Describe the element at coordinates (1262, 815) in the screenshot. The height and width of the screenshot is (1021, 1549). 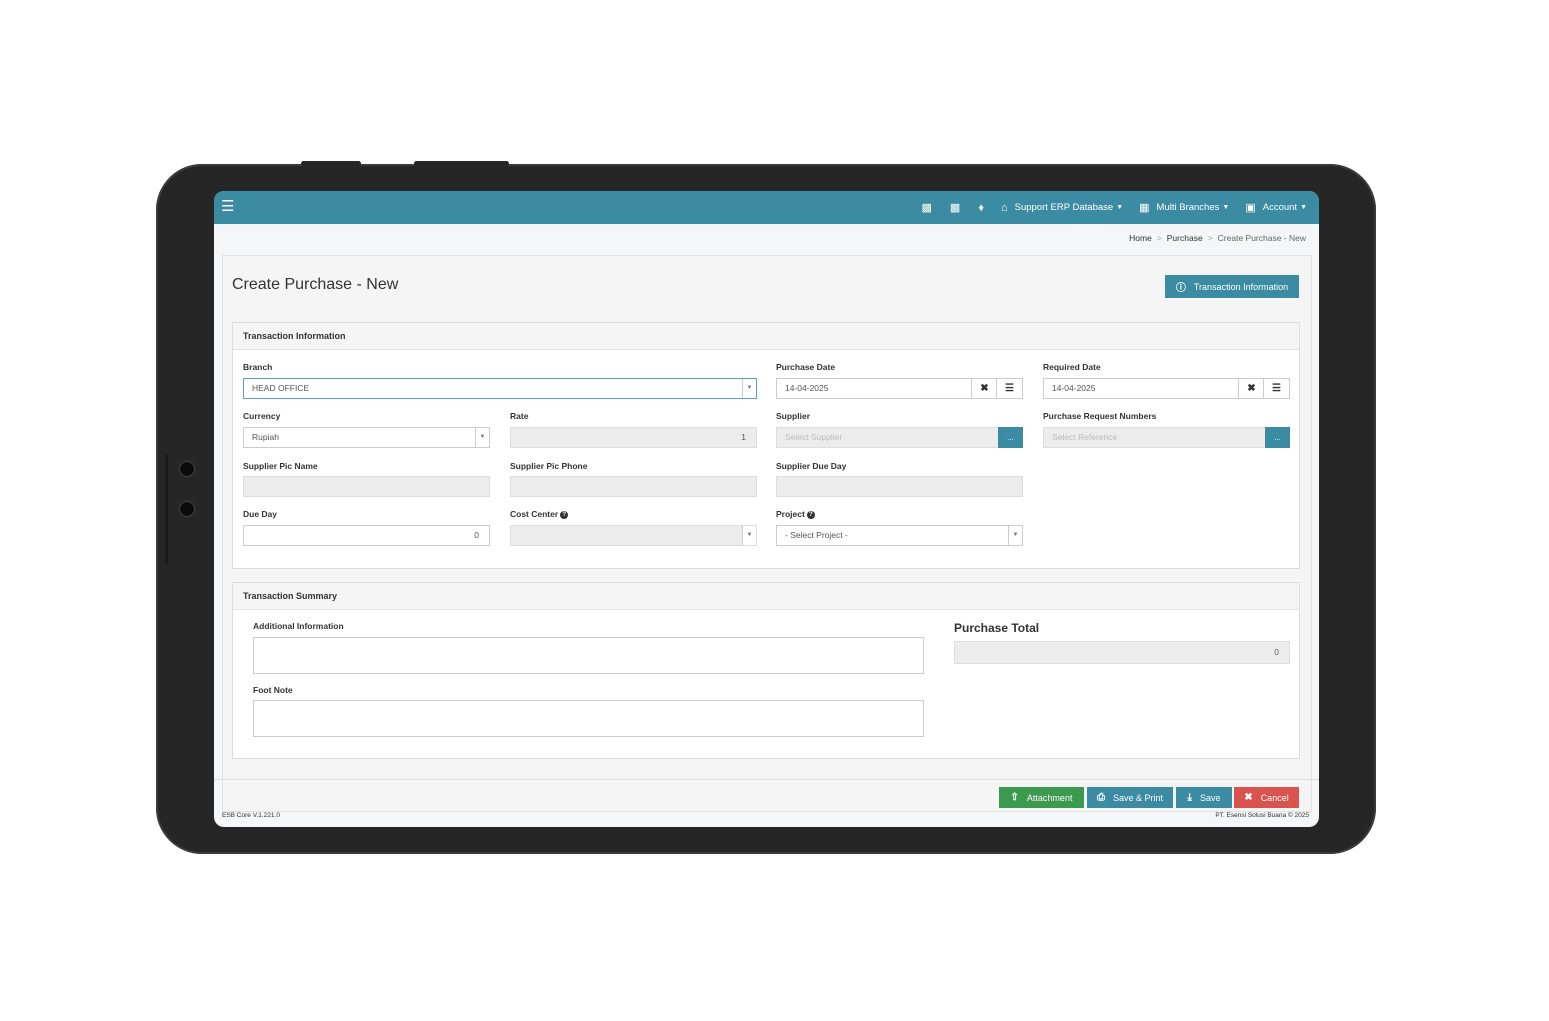
I see `copyright-text: PT. Esensi Solusi Buana © 2025` at that location.